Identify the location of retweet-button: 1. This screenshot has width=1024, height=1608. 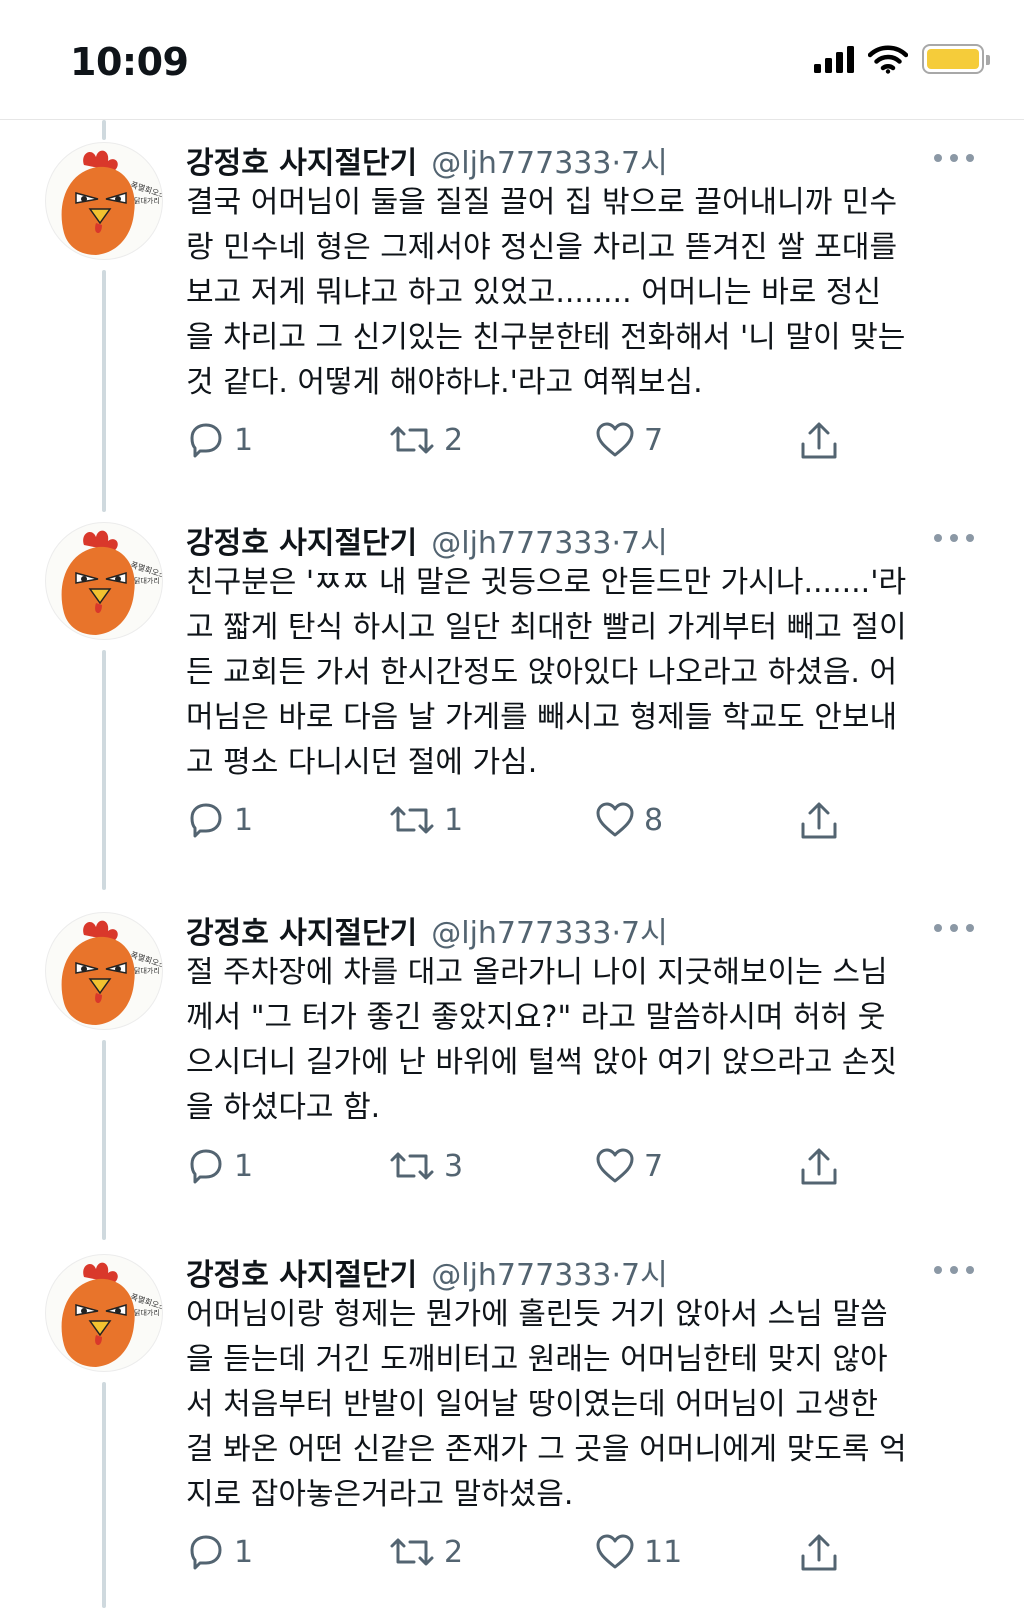
(425, 820).